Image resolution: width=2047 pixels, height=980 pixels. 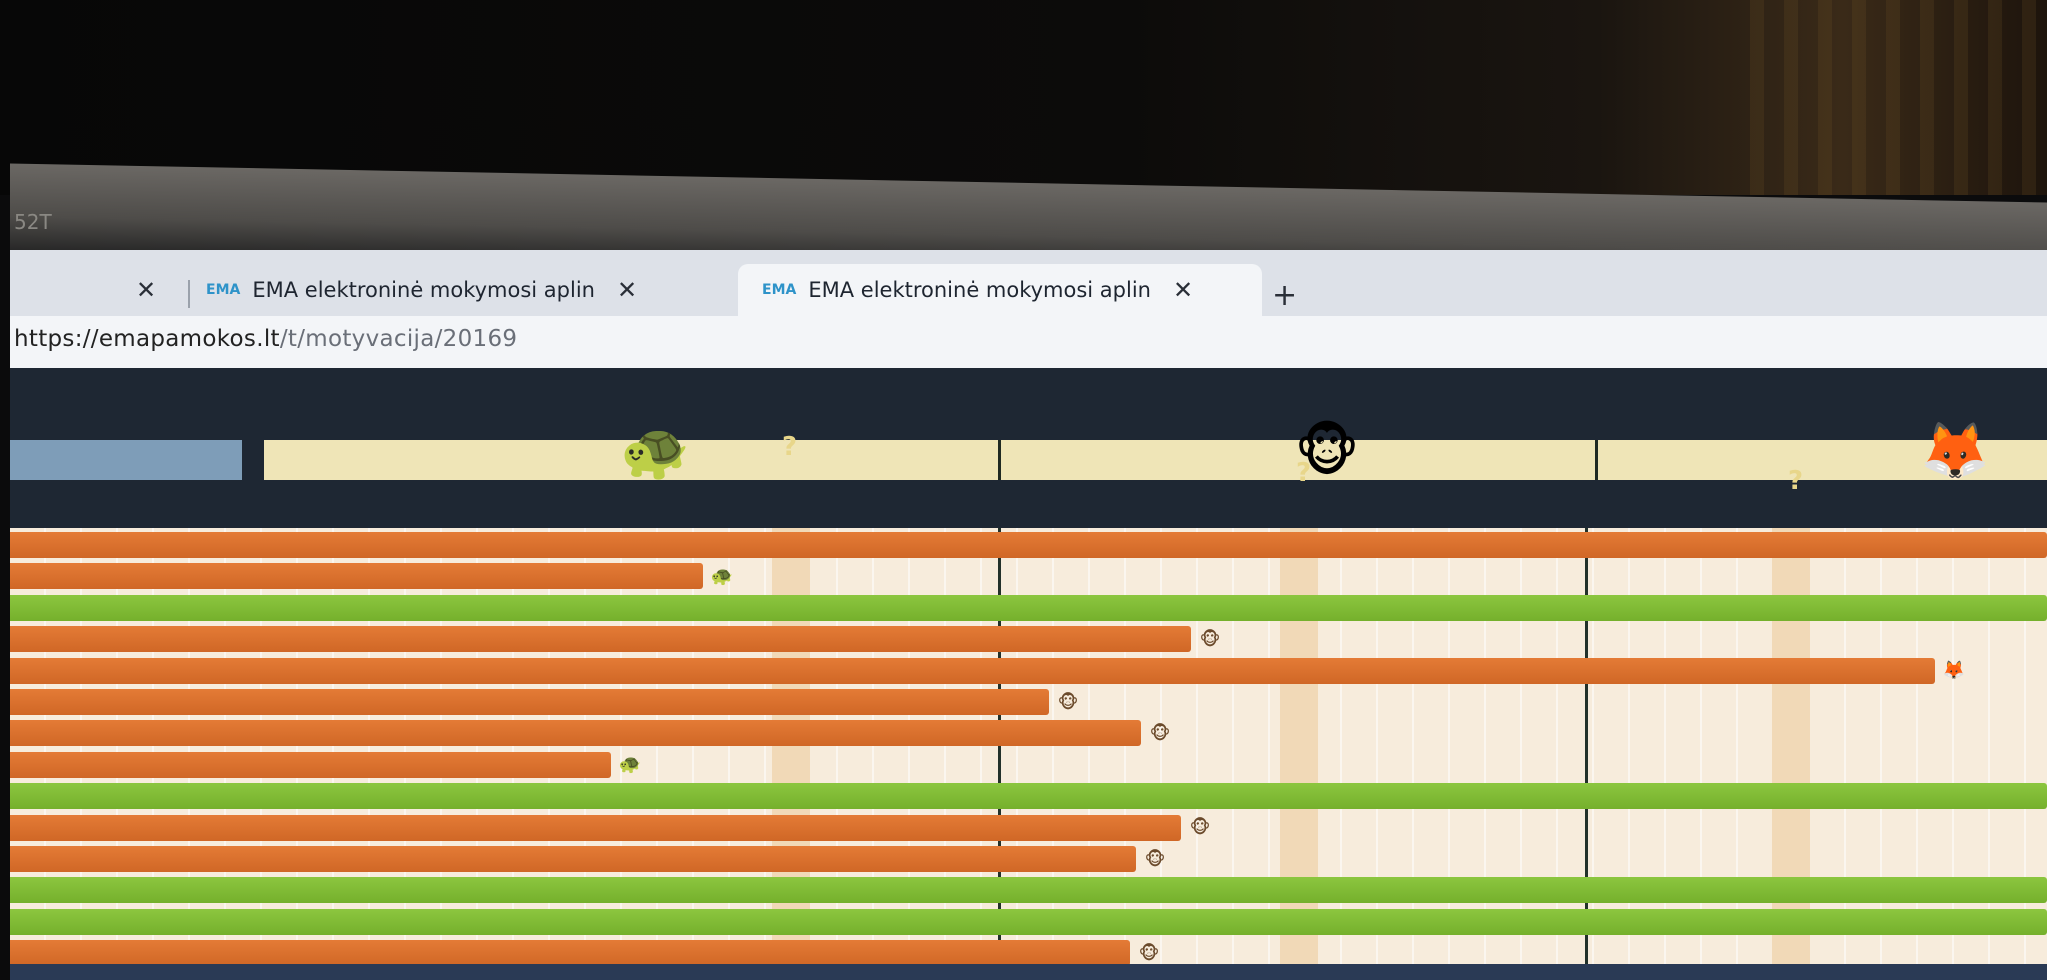 I want to click on tab-separator, so click(x=189, y=294).